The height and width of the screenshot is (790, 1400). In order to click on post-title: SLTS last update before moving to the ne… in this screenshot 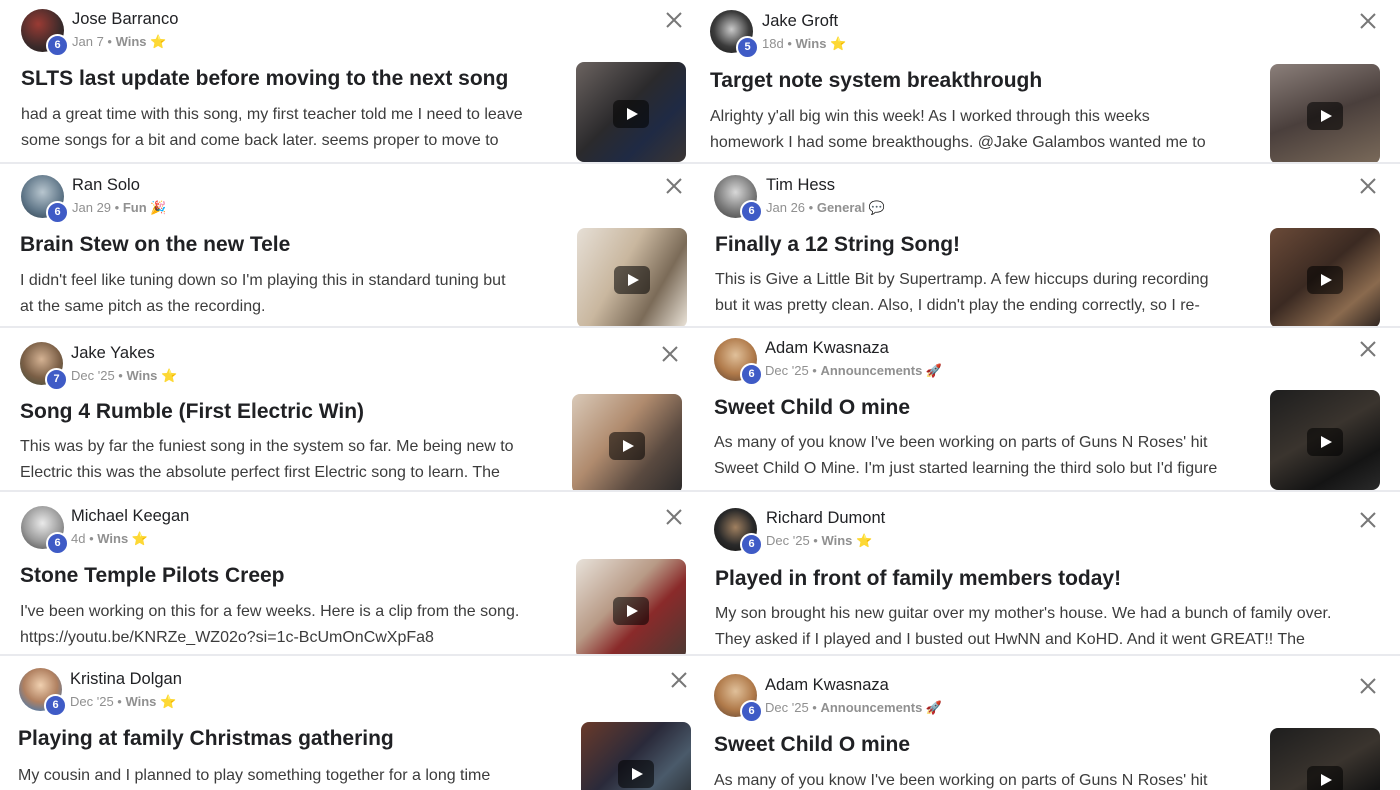, I will do `click(264, 79)`.